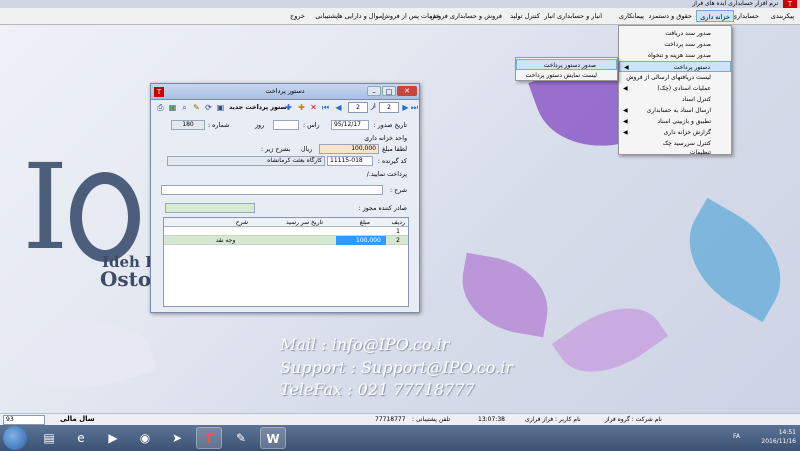 The image size is (800, 451). I want to click on grid-cell-desc: وجه نقد, so click(225, 240).